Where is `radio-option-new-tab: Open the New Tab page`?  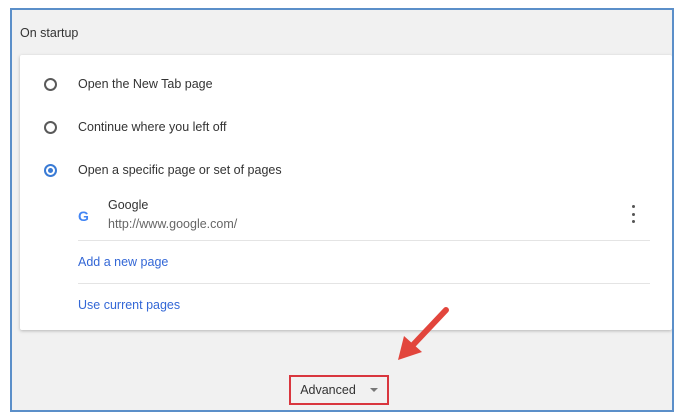 radio-option-new-tab: Open the New Tab page is located at coordinates (346, 84).